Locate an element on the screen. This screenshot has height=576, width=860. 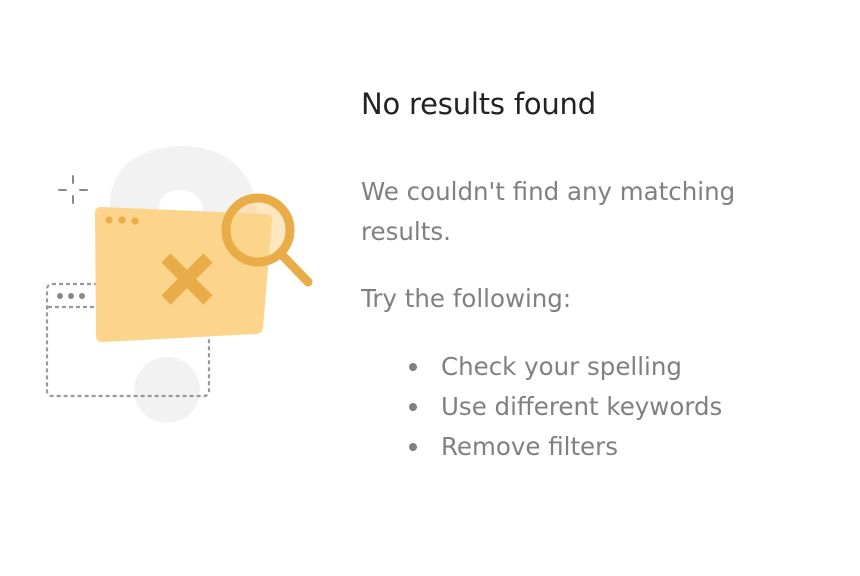
suggestion-label: Remove filters is located at coordinates (529, 446).